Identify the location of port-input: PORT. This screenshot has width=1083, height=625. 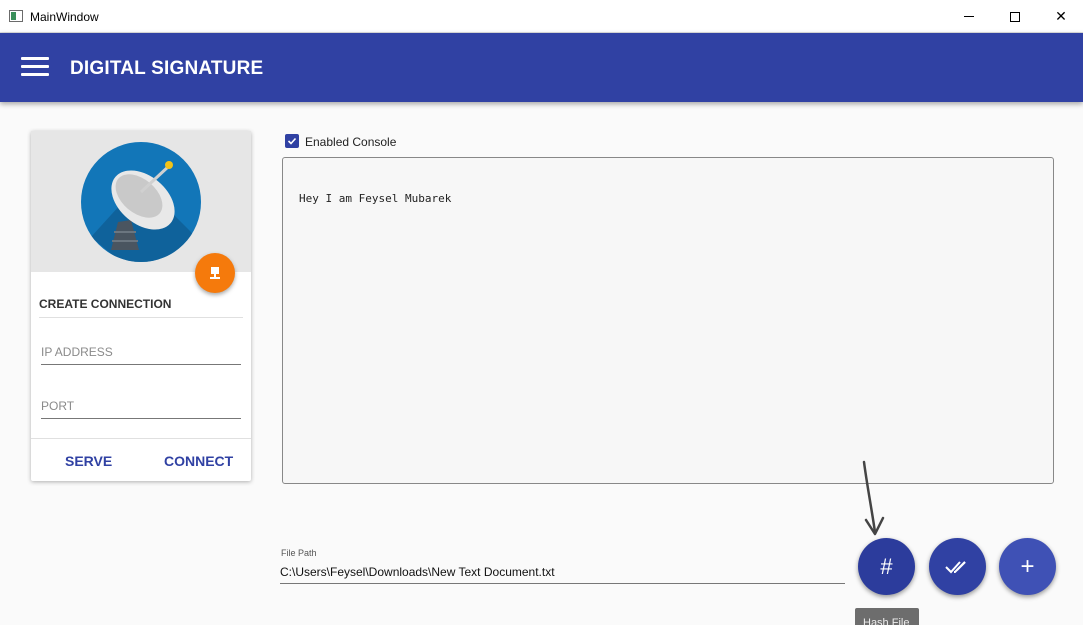
(141, 408).